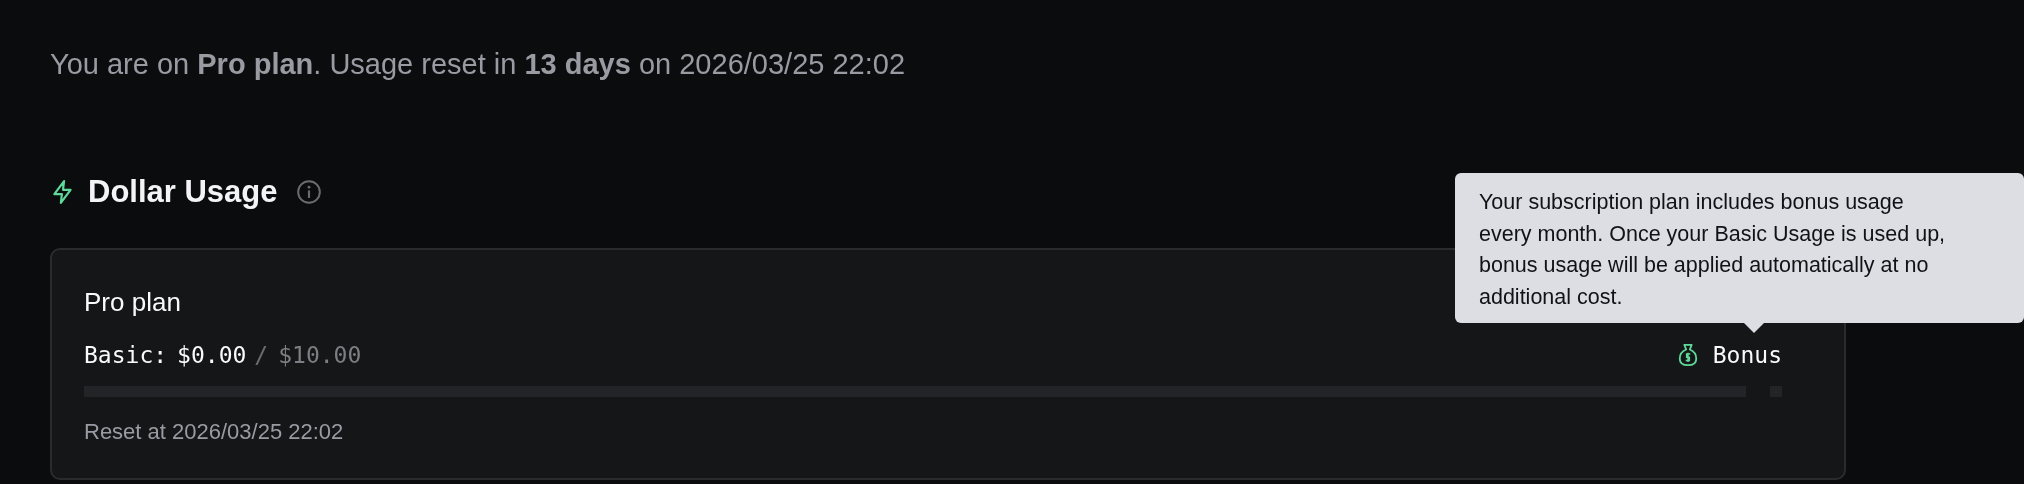 This screenshot has height=484, width=2024. What do you see at coordinates (126, 355) in the screenshot?
I see `basic-label: Basic:` at bounding box center [126, 355].